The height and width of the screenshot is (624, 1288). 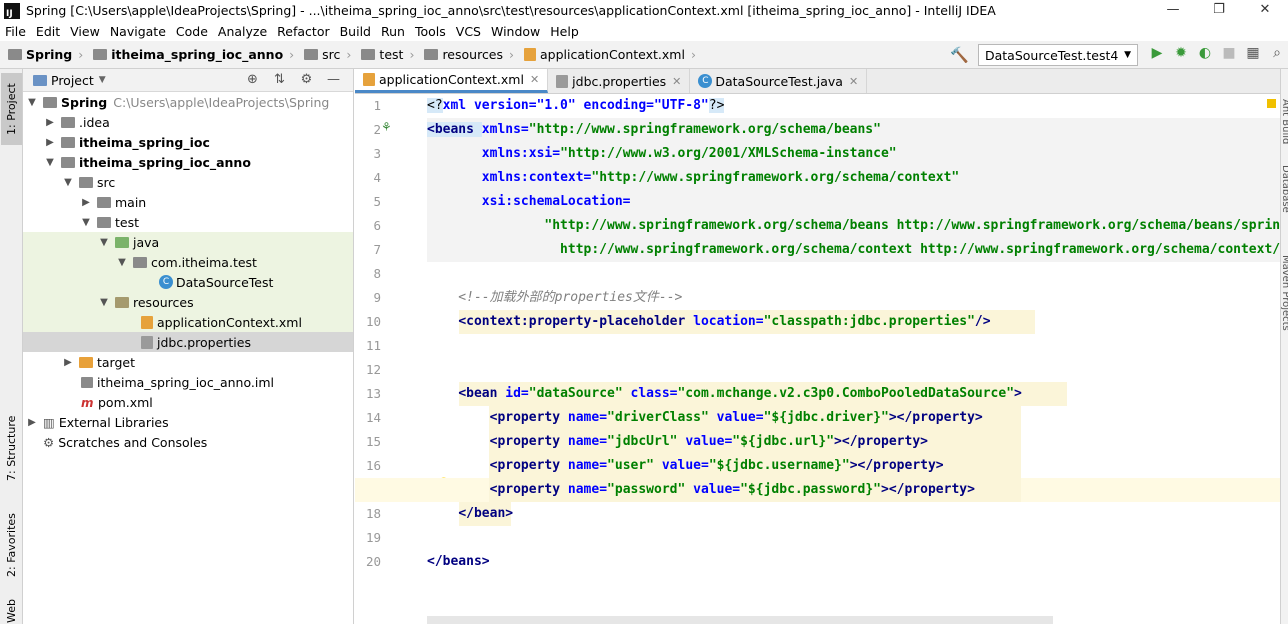 I want to click on tree-item-ioc-anno: ▼ itheima_spring_ioc_anno, so click(x=188, y=162).